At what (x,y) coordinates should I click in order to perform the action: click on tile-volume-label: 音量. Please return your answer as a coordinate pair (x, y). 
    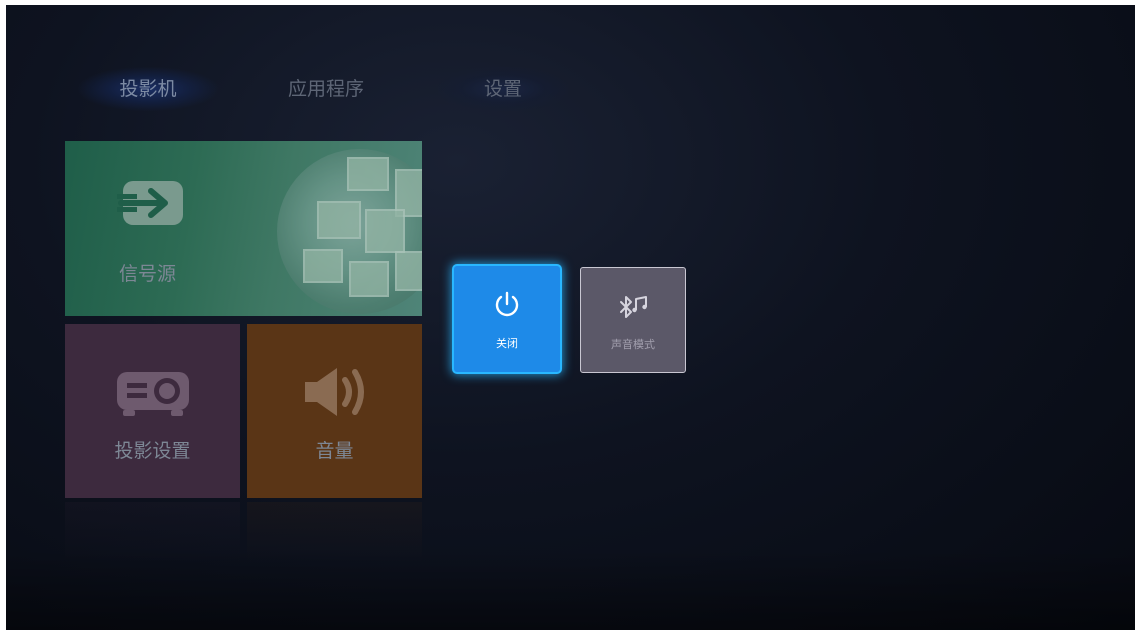
    Looking at the image, I should click on (334, 451).